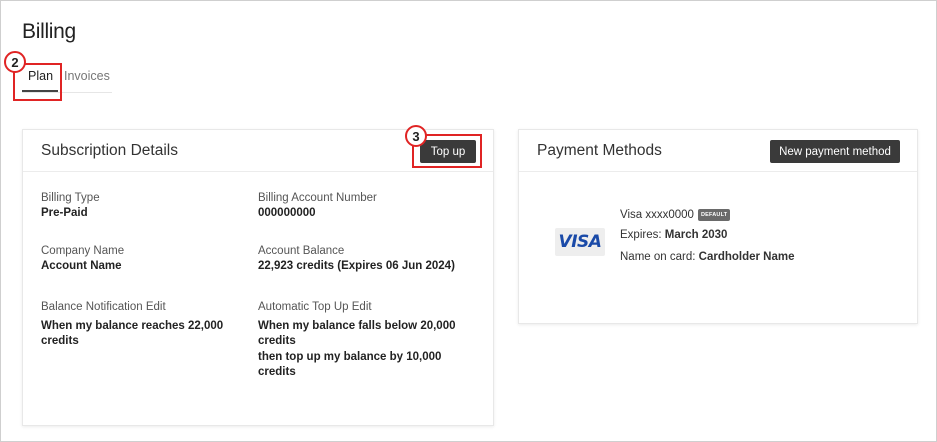 This screenshot has width=937, height=442. What do you see at coordinates (718, 151) in the screenshot?
I see `payment-card-header: Payment Methods New payment method` at bounding box center [718, 151].